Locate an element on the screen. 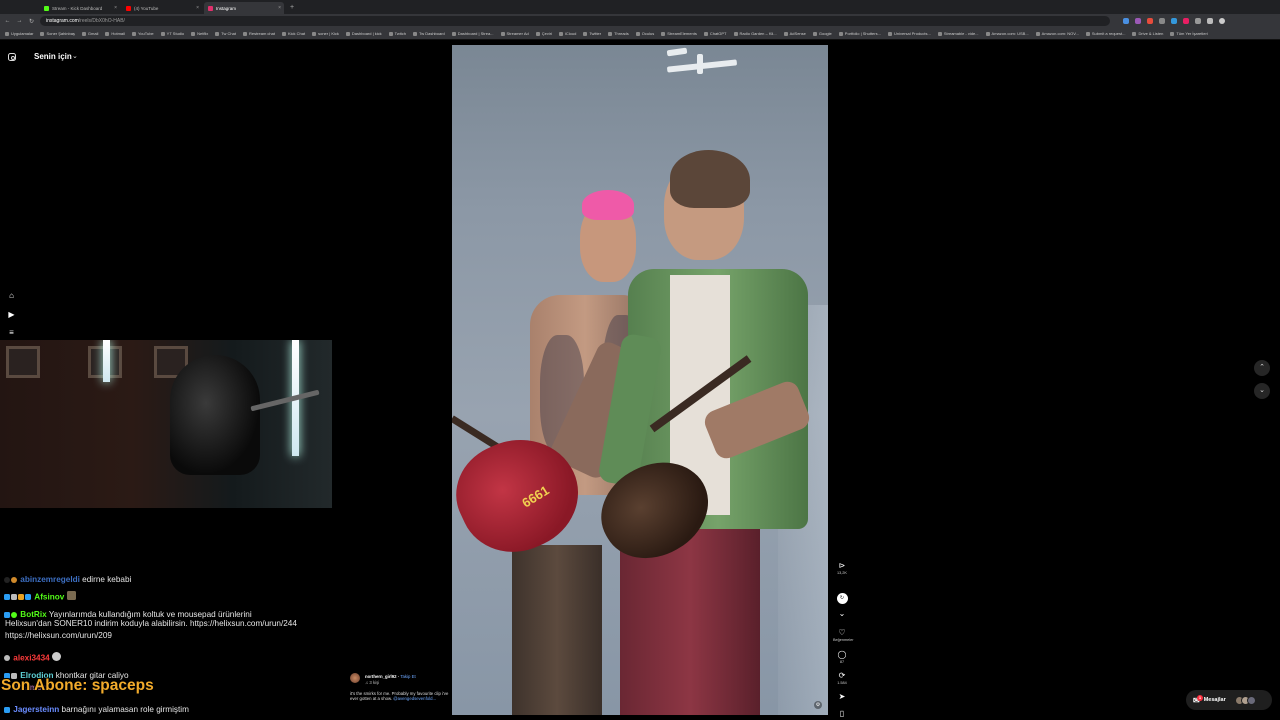 Image resolution: width=1280 pixels, height=720 pixels. bookmark-item: Twitch is located at coordinates (397, 33).